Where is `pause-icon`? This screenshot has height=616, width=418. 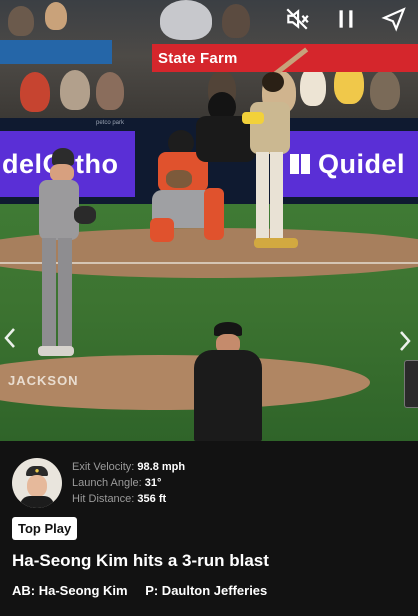 pause-icon is located at coordinates (346, 19).